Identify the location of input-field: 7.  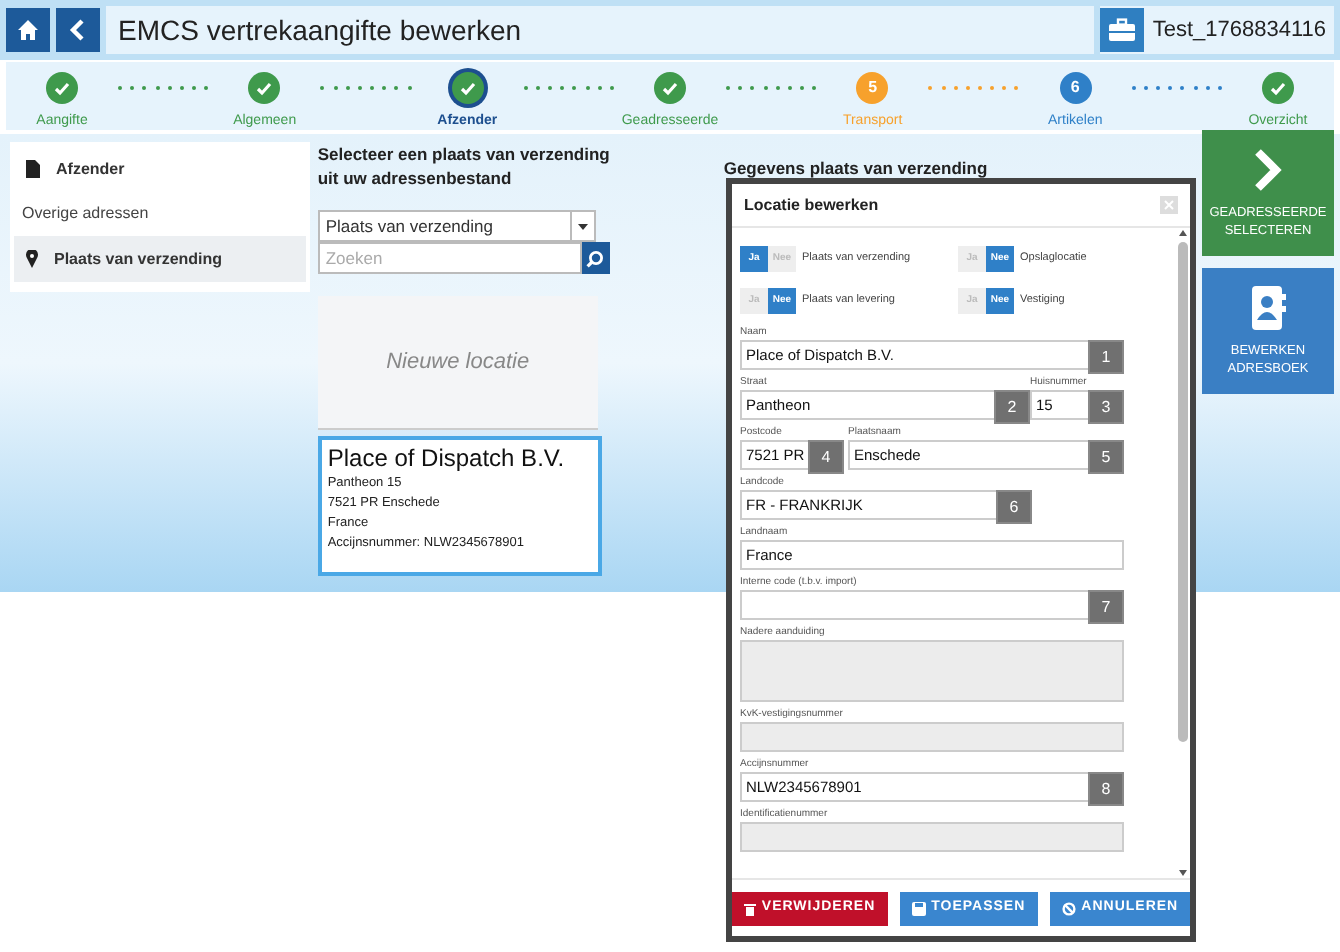
(932, 605).